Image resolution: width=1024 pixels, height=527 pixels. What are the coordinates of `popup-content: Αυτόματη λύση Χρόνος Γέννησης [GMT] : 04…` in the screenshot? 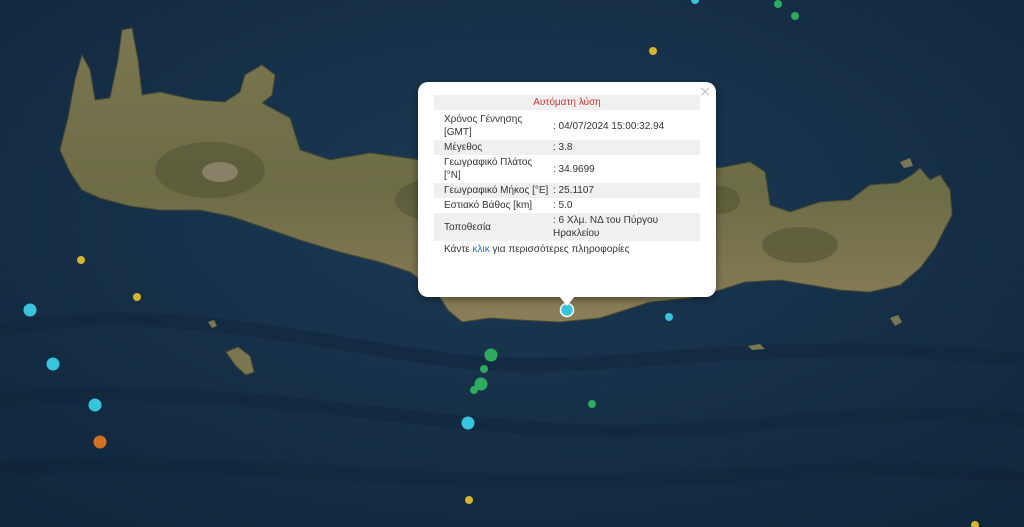 It's located at (567, 175).